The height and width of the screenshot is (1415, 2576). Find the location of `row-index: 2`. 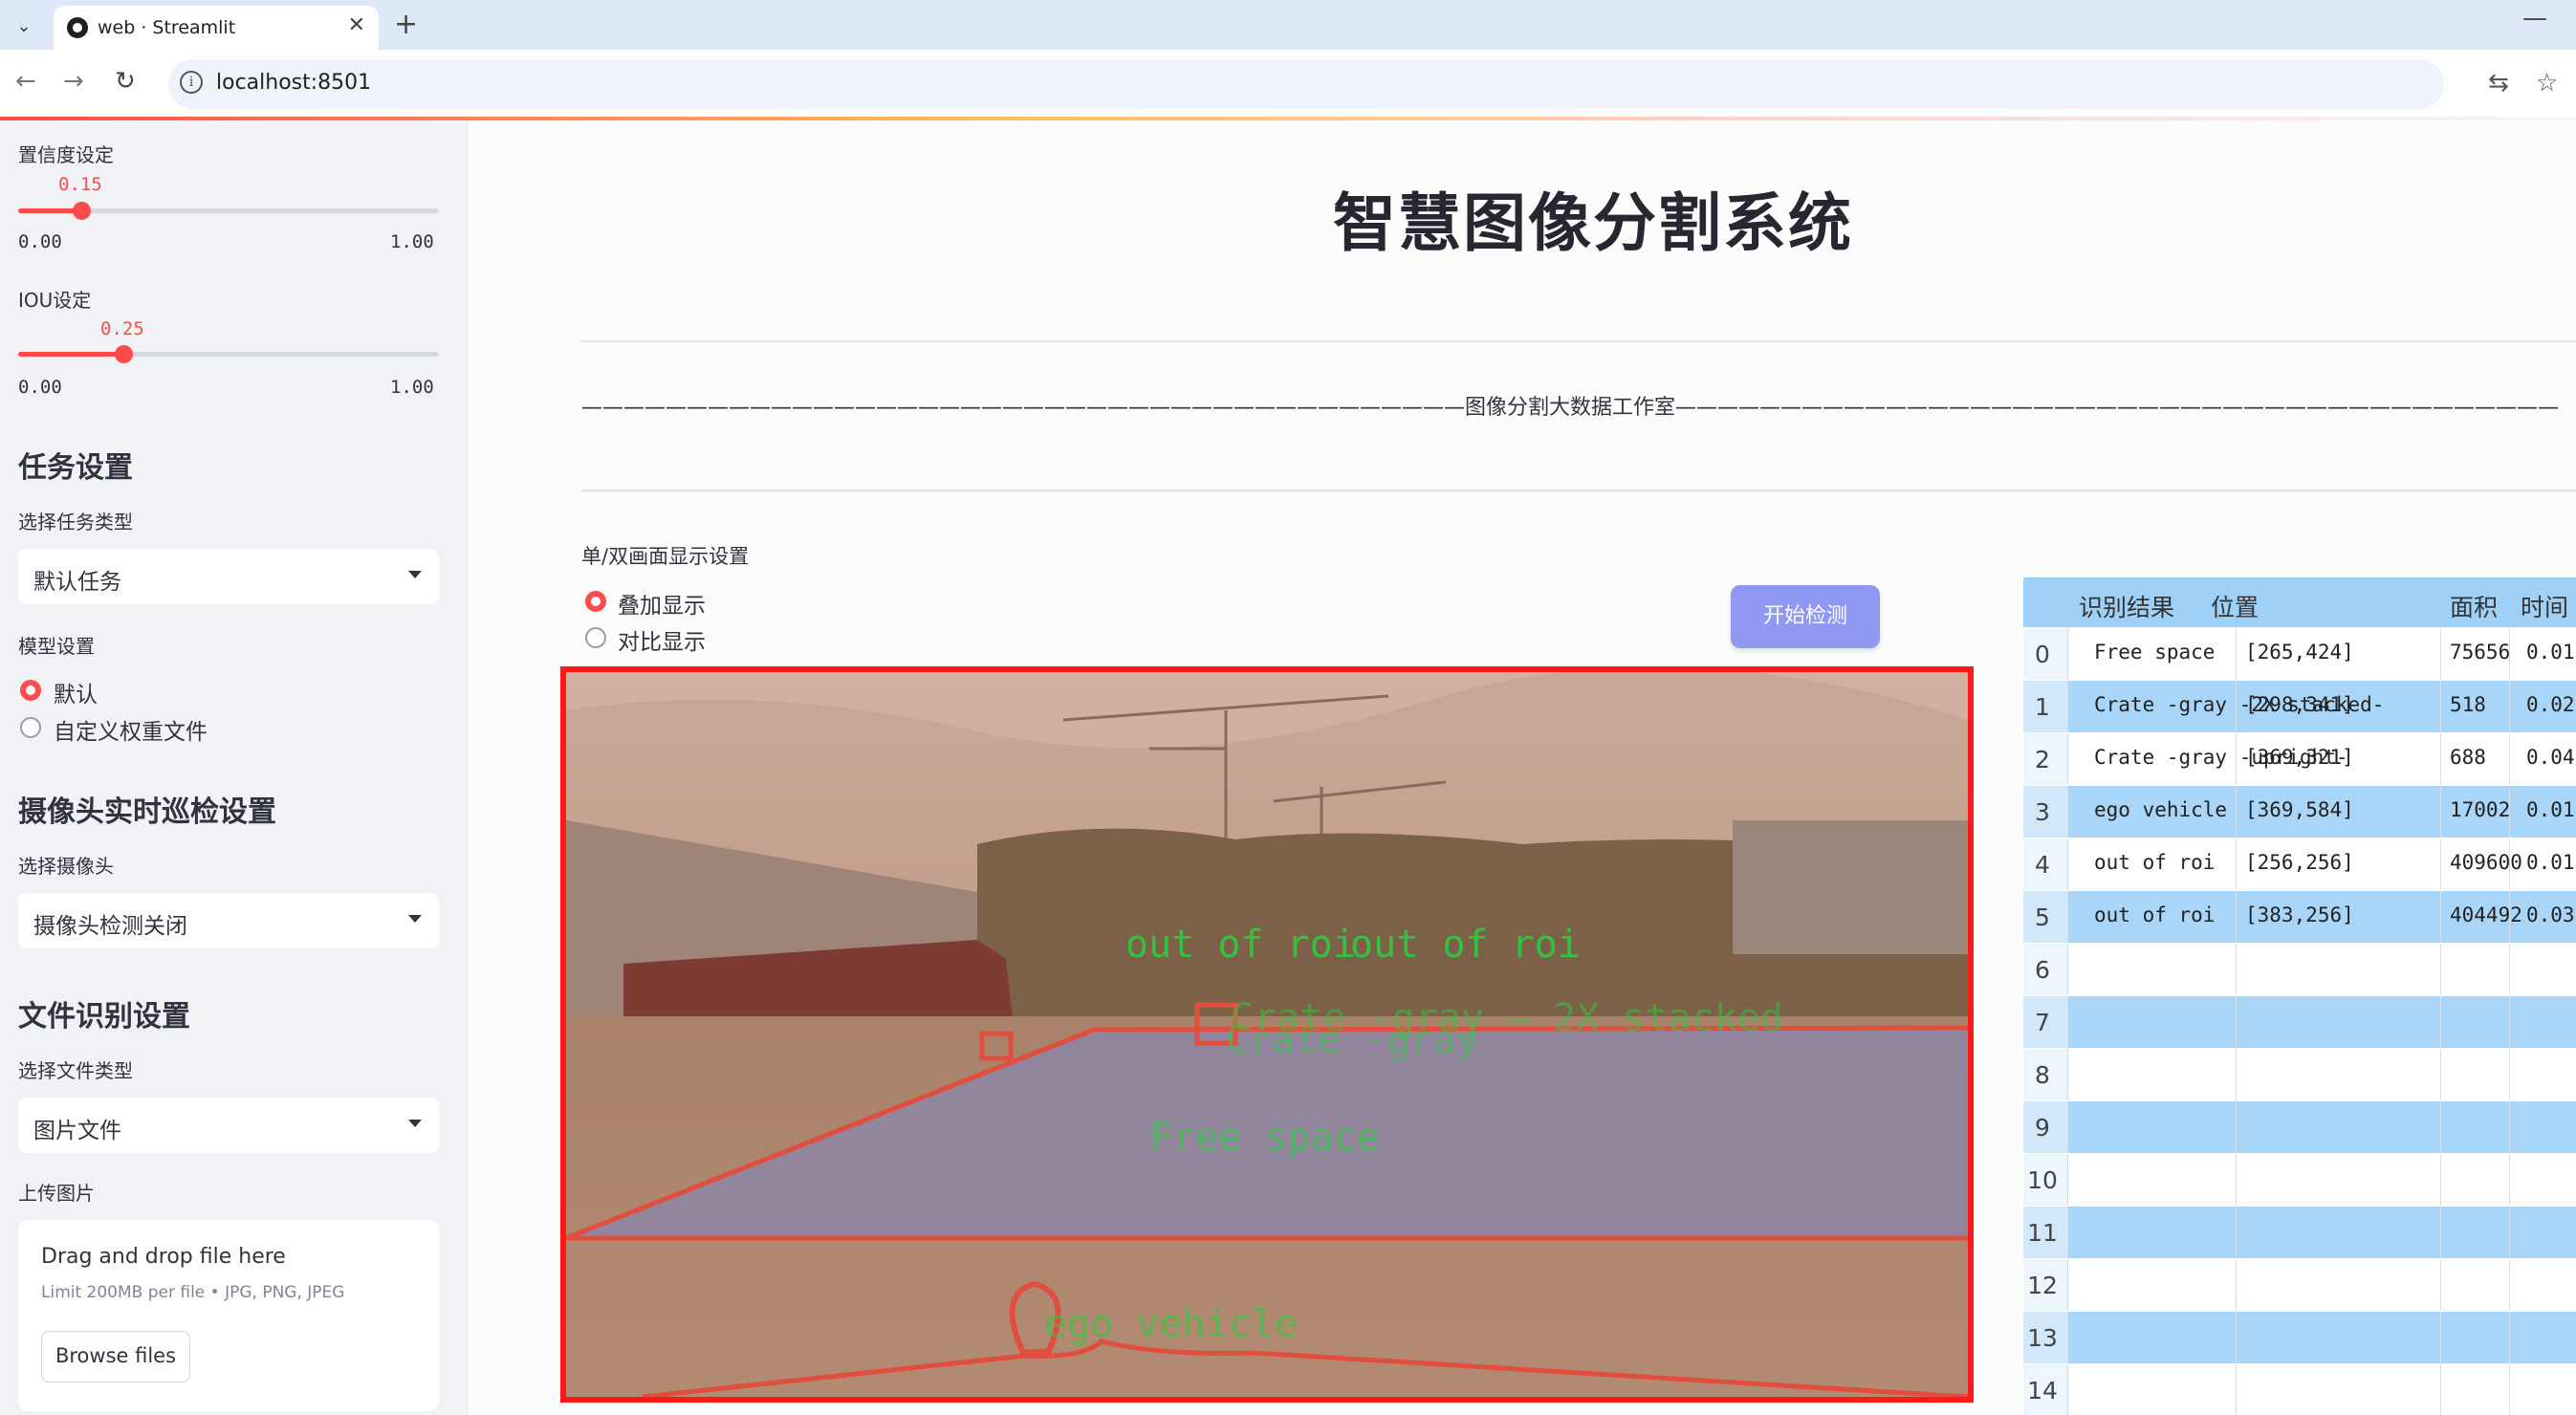

row-index: 2 is located at coordinates (2043, 759).